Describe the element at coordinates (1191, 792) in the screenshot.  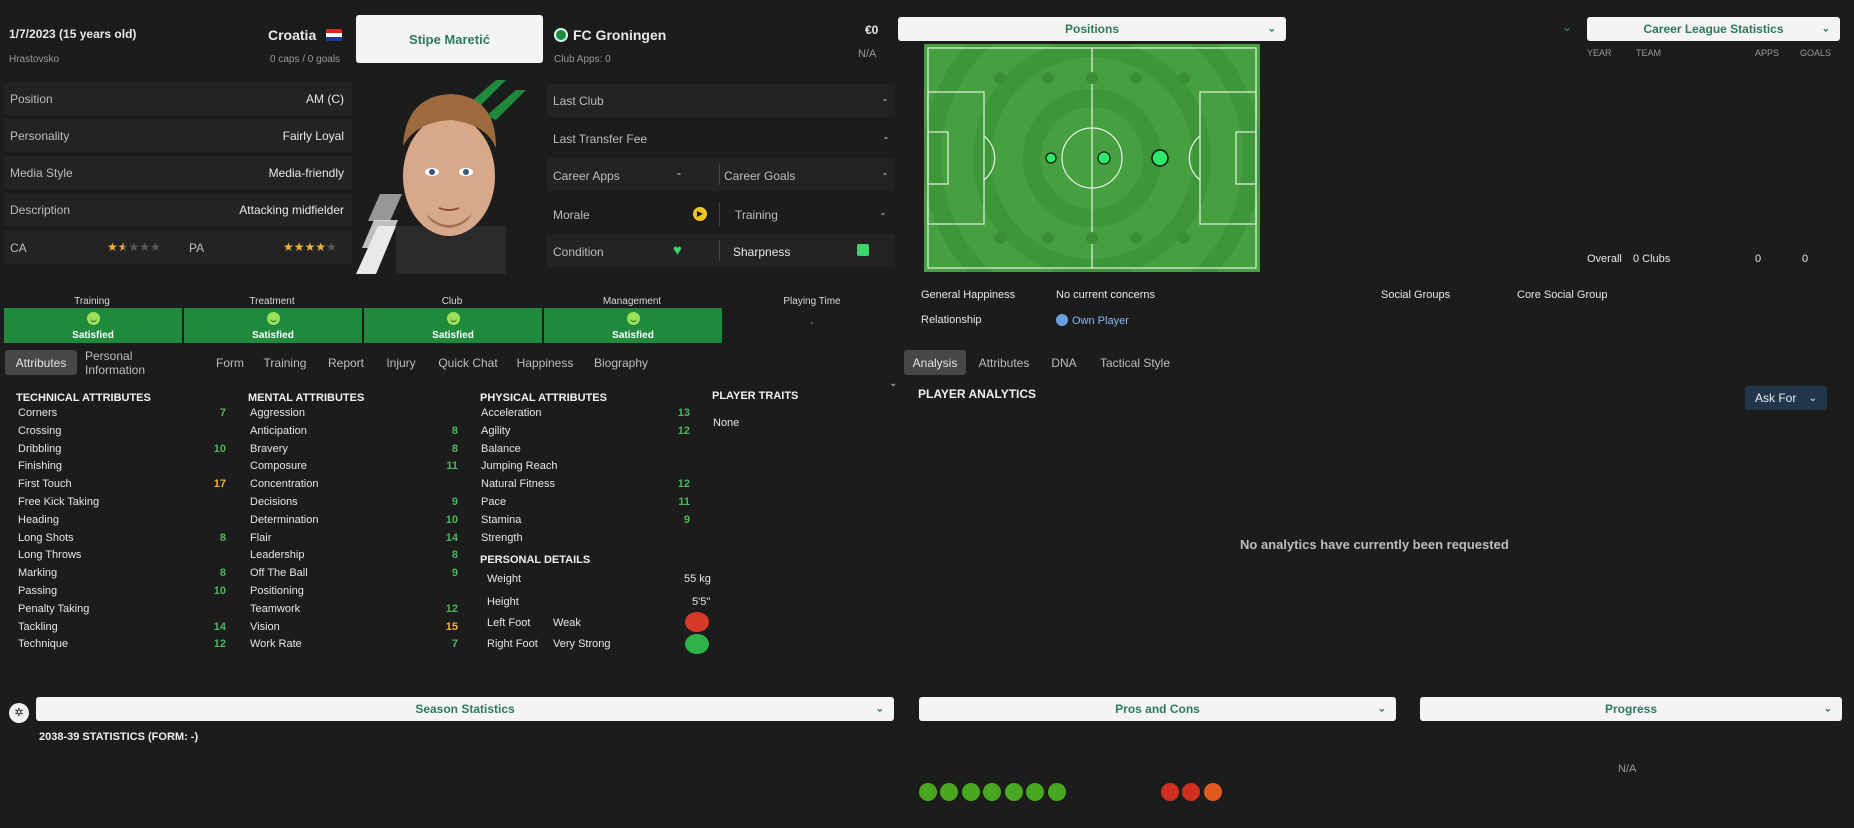
I see `con-star-icon` at that location.